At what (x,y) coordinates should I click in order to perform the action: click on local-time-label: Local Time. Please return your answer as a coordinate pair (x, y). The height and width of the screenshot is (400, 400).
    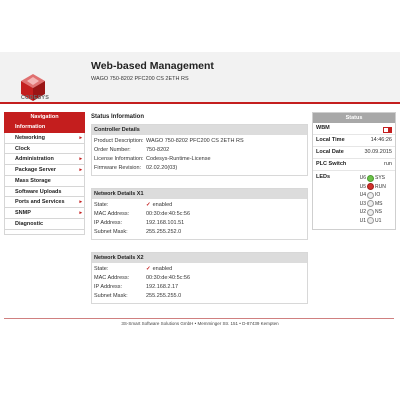
    Looking at the image, I should click on (330, 140).